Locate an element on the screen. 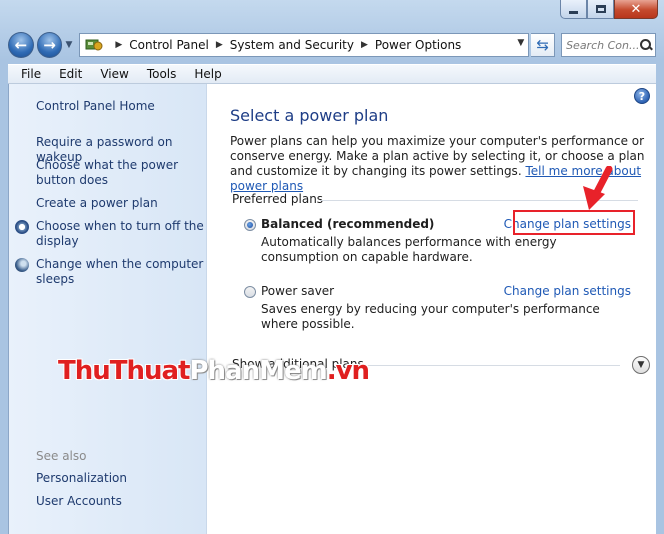 The height and width of the screenshot is (534, 664). refresh-icon: ⇆ is located at coordinates (542, 45).